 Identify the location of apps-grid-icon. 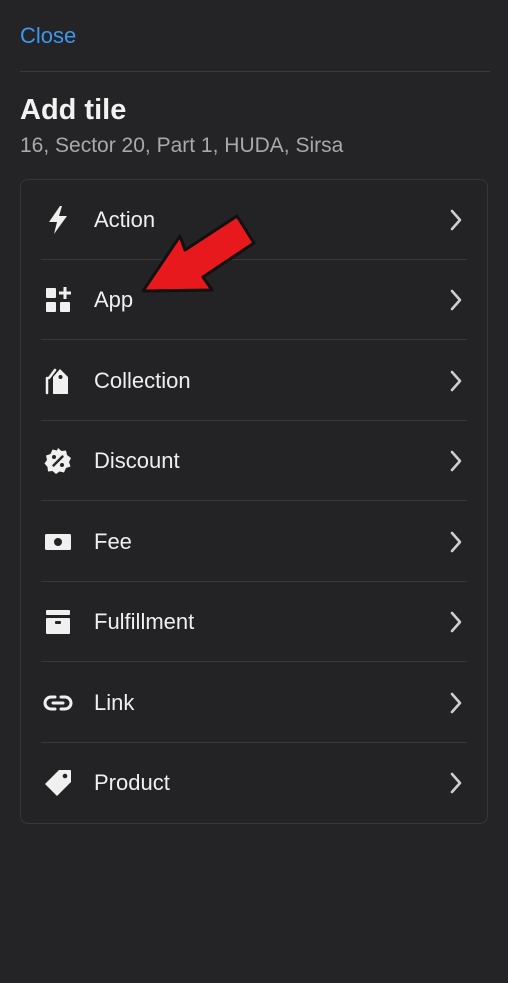
(58, 300).